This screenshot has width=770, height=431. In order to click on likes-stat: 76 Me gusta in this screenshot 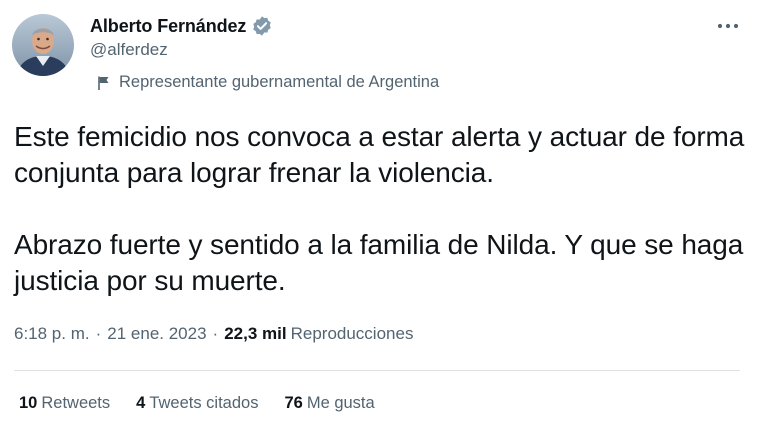, I will do `click(329, 403)`.